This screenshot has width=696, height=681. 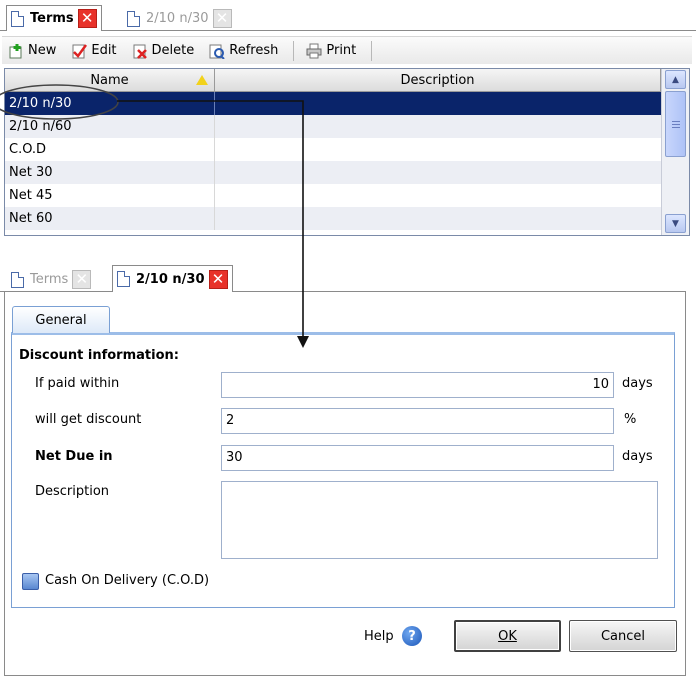 I want to click on column-header-name-label: Name, so click(x=109, y=80).